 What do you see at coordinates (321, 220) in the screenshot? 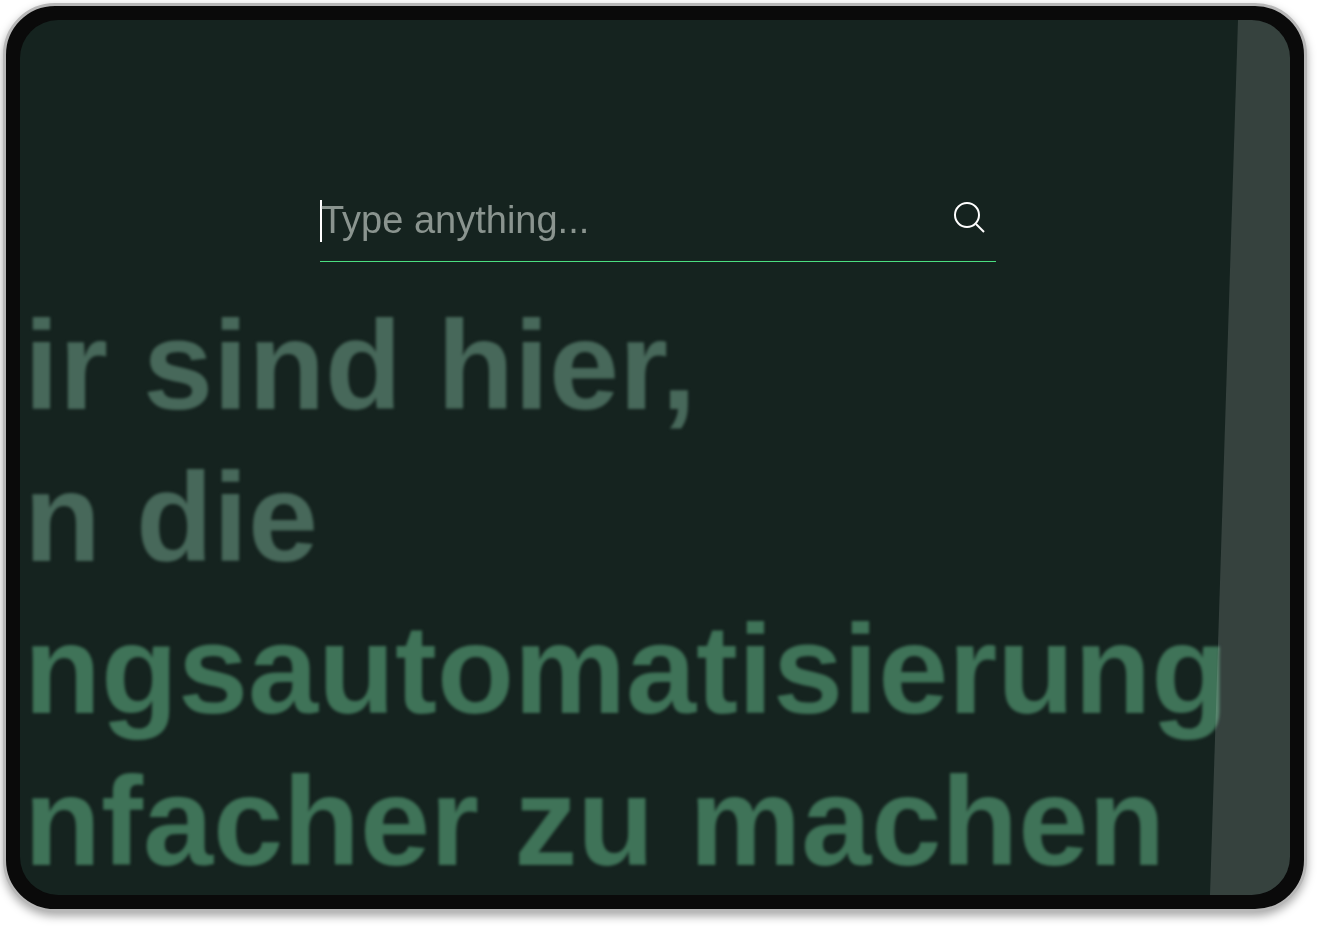
I see `text-cursor` at bounding box center [321, 220].